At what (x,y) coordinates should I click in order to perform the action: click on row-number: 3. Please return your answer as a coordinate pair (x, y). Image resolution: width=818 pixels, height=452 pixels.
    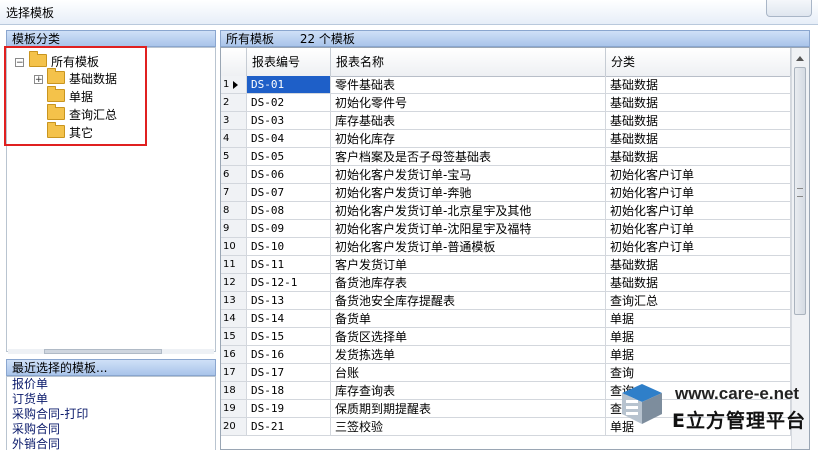
    Looking at the image, I should click on (234, 121).